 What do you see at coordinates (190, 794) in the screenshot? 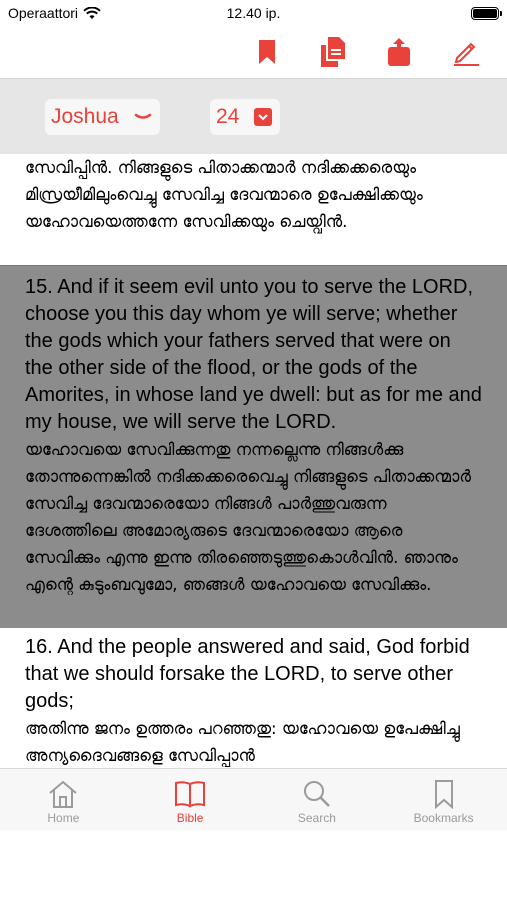
I see `book-icon` at bounding box center [190, 794].